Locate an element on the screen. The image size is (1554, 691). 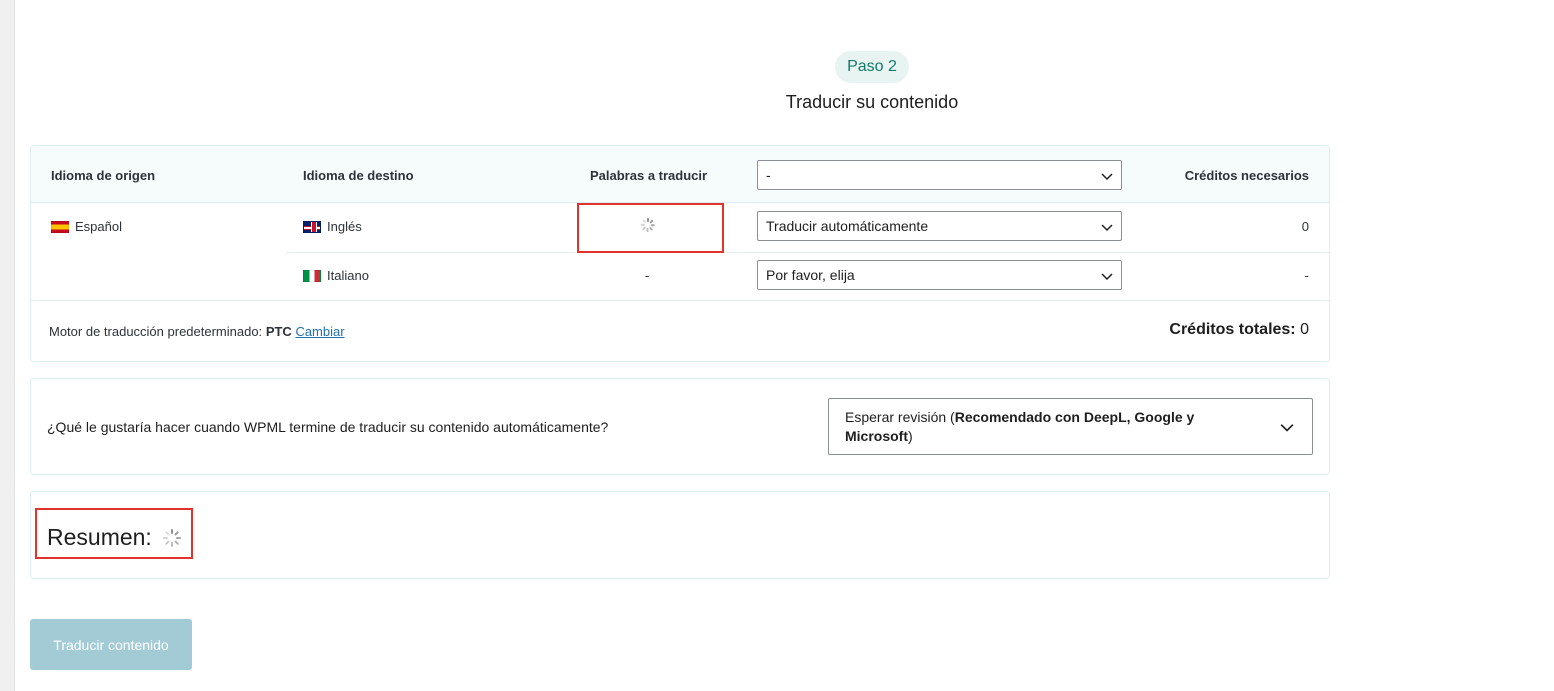
step-title: Traducir su contenido is located at coordinates (872, 102).